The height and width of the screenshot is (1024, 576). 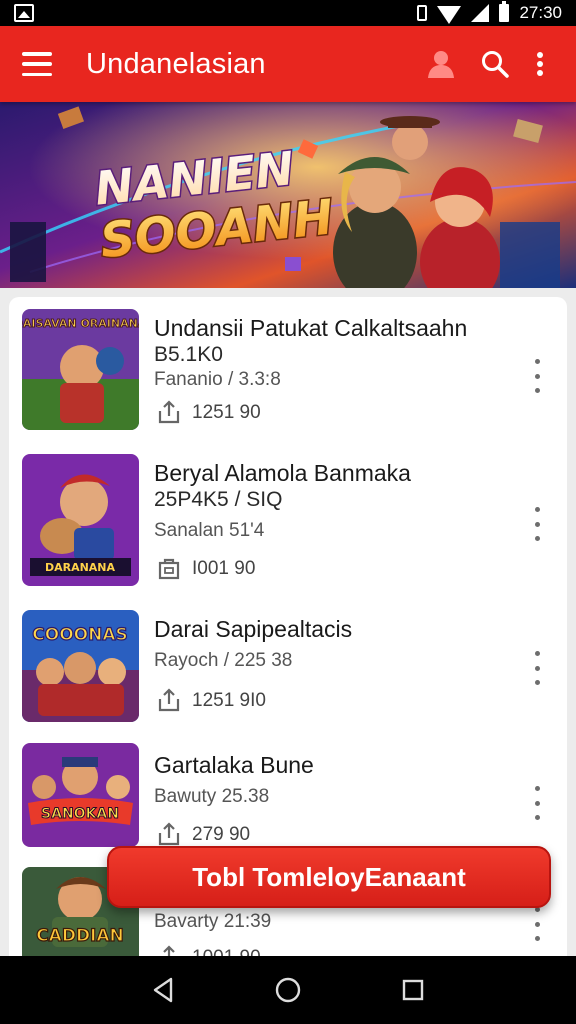 What do you see at coordinates (495, 64) in the screenshot?
I see `search-icon` at bounding box center [495, 64].